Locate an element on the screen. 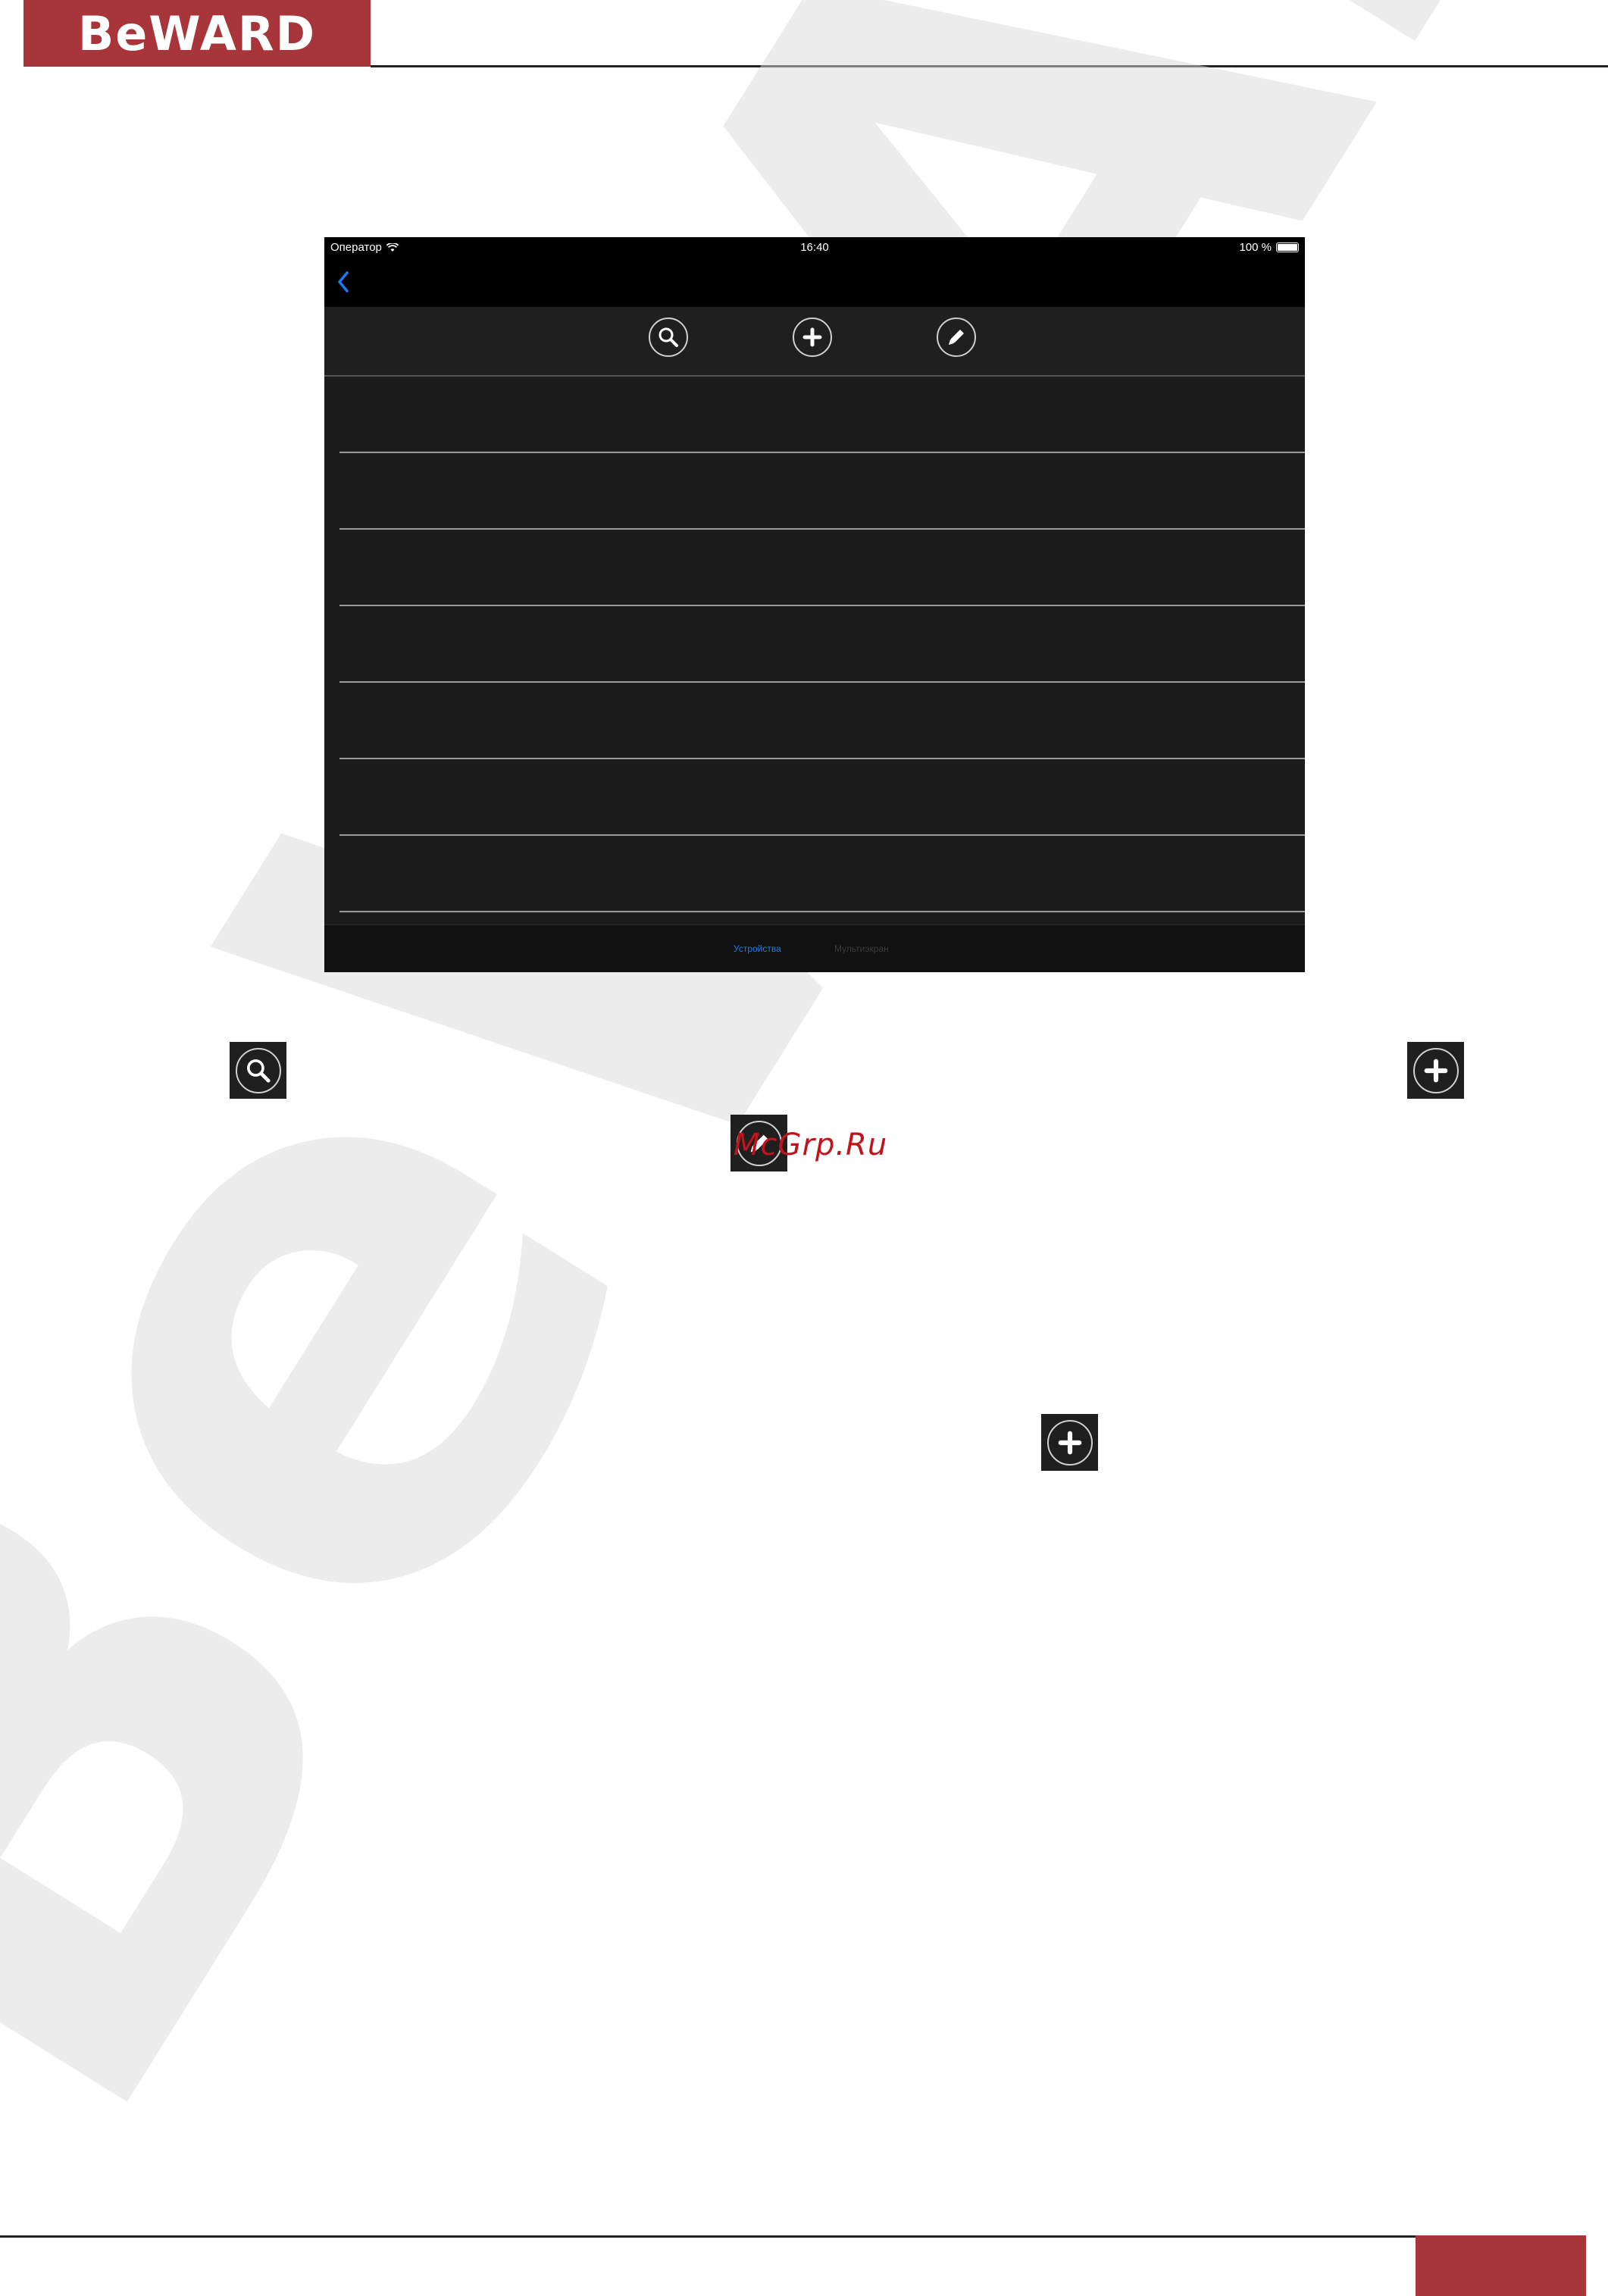 This screenshot has height=2296, width=1608. tab-multiscreen: Мультиэкран is located at coordinates (861, 949).